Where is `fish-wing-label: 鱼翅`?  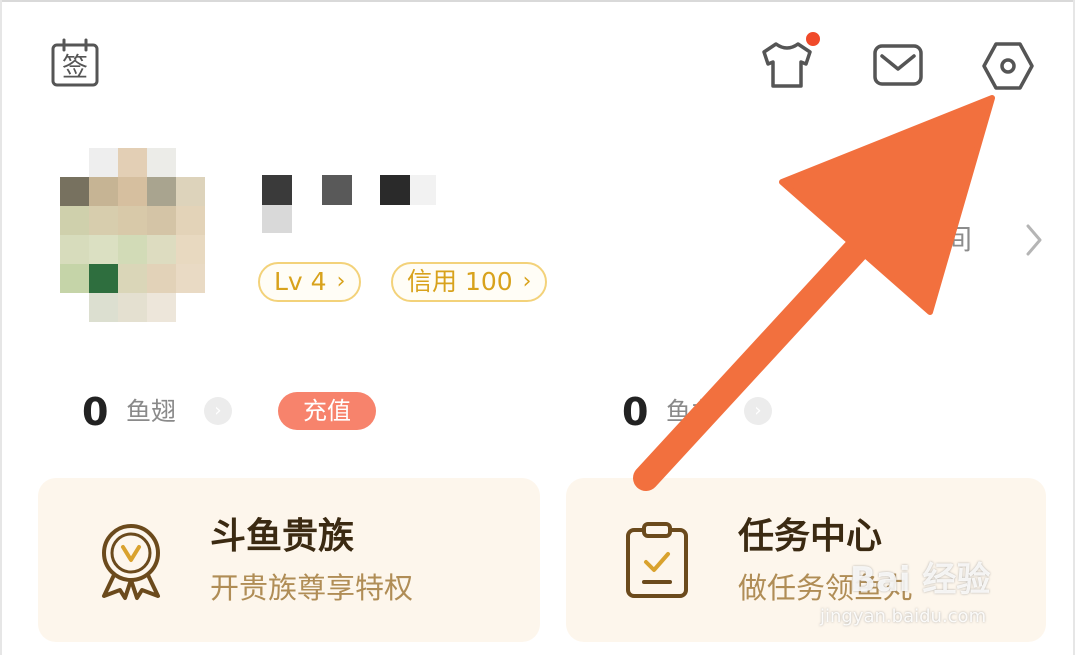 fish-wing-label: 鱼翅 is located at coordinates (151, 412).